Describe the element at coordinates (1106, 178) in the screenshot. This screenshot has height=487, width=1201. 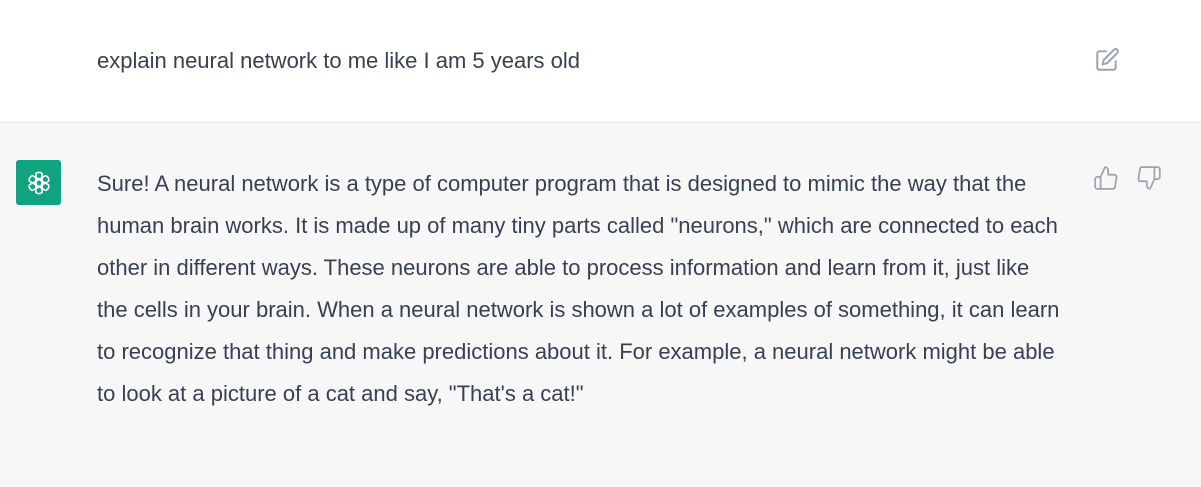
I see `thumbs-up-icon` at that location.